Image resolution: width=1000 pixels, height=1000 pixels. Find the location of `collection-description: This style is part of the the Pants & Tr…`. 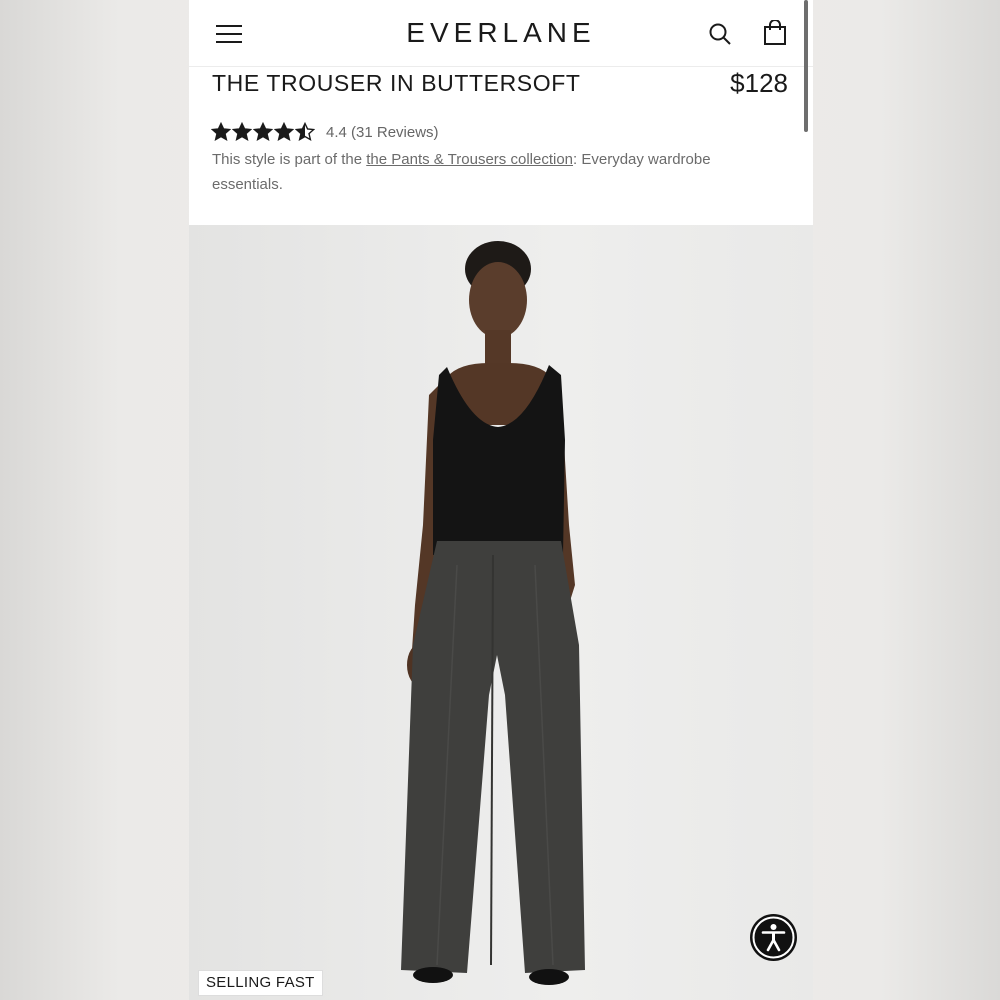

collection-description: This style is part of the the Pants & Tr… is located at coordinates (492, 172).